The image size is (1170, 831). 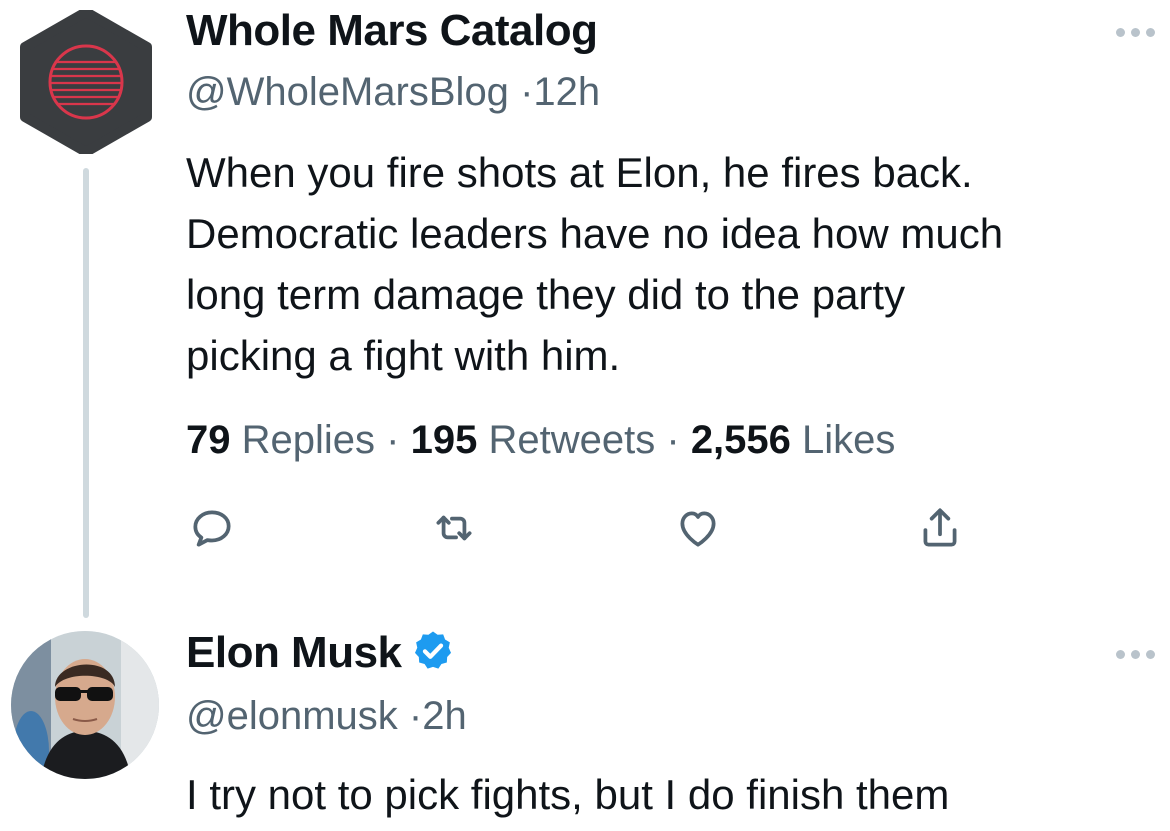 What do you see at coordinates (432, 650) in the screenshot?
I see `verified-badge-icon` at bounding box center [432, 650].